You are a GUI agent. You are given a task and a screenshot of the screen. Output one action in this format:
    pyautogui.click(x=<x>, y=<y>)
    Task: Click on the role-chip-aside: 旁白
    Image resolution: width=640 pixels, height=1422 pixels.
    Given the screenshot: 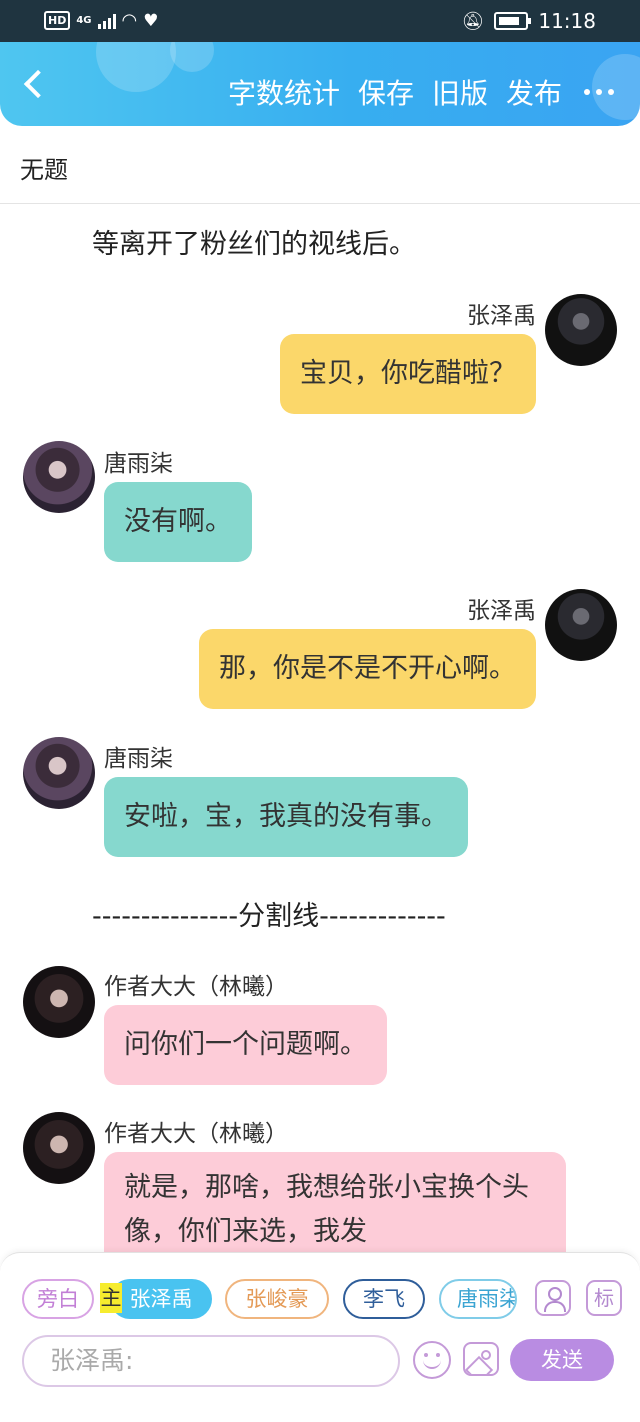 What is the action you would take?
    pyautogui.click(x=58, y=1299)
    